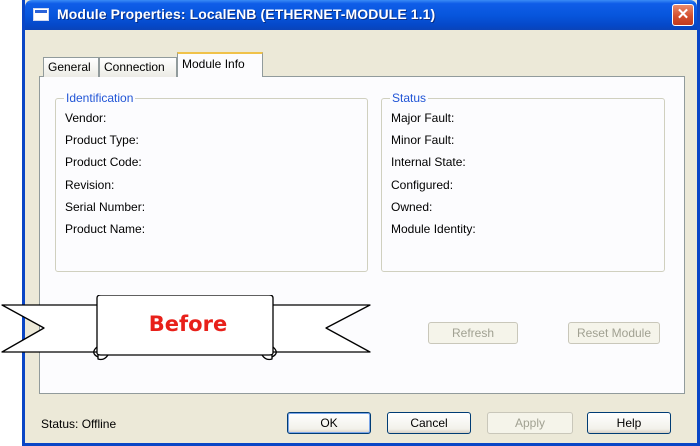  What do you see at coordinates (423, 118) in the screenshot?
I see `major-fault-label: Major Fault:` at bounding box center [423, 118].